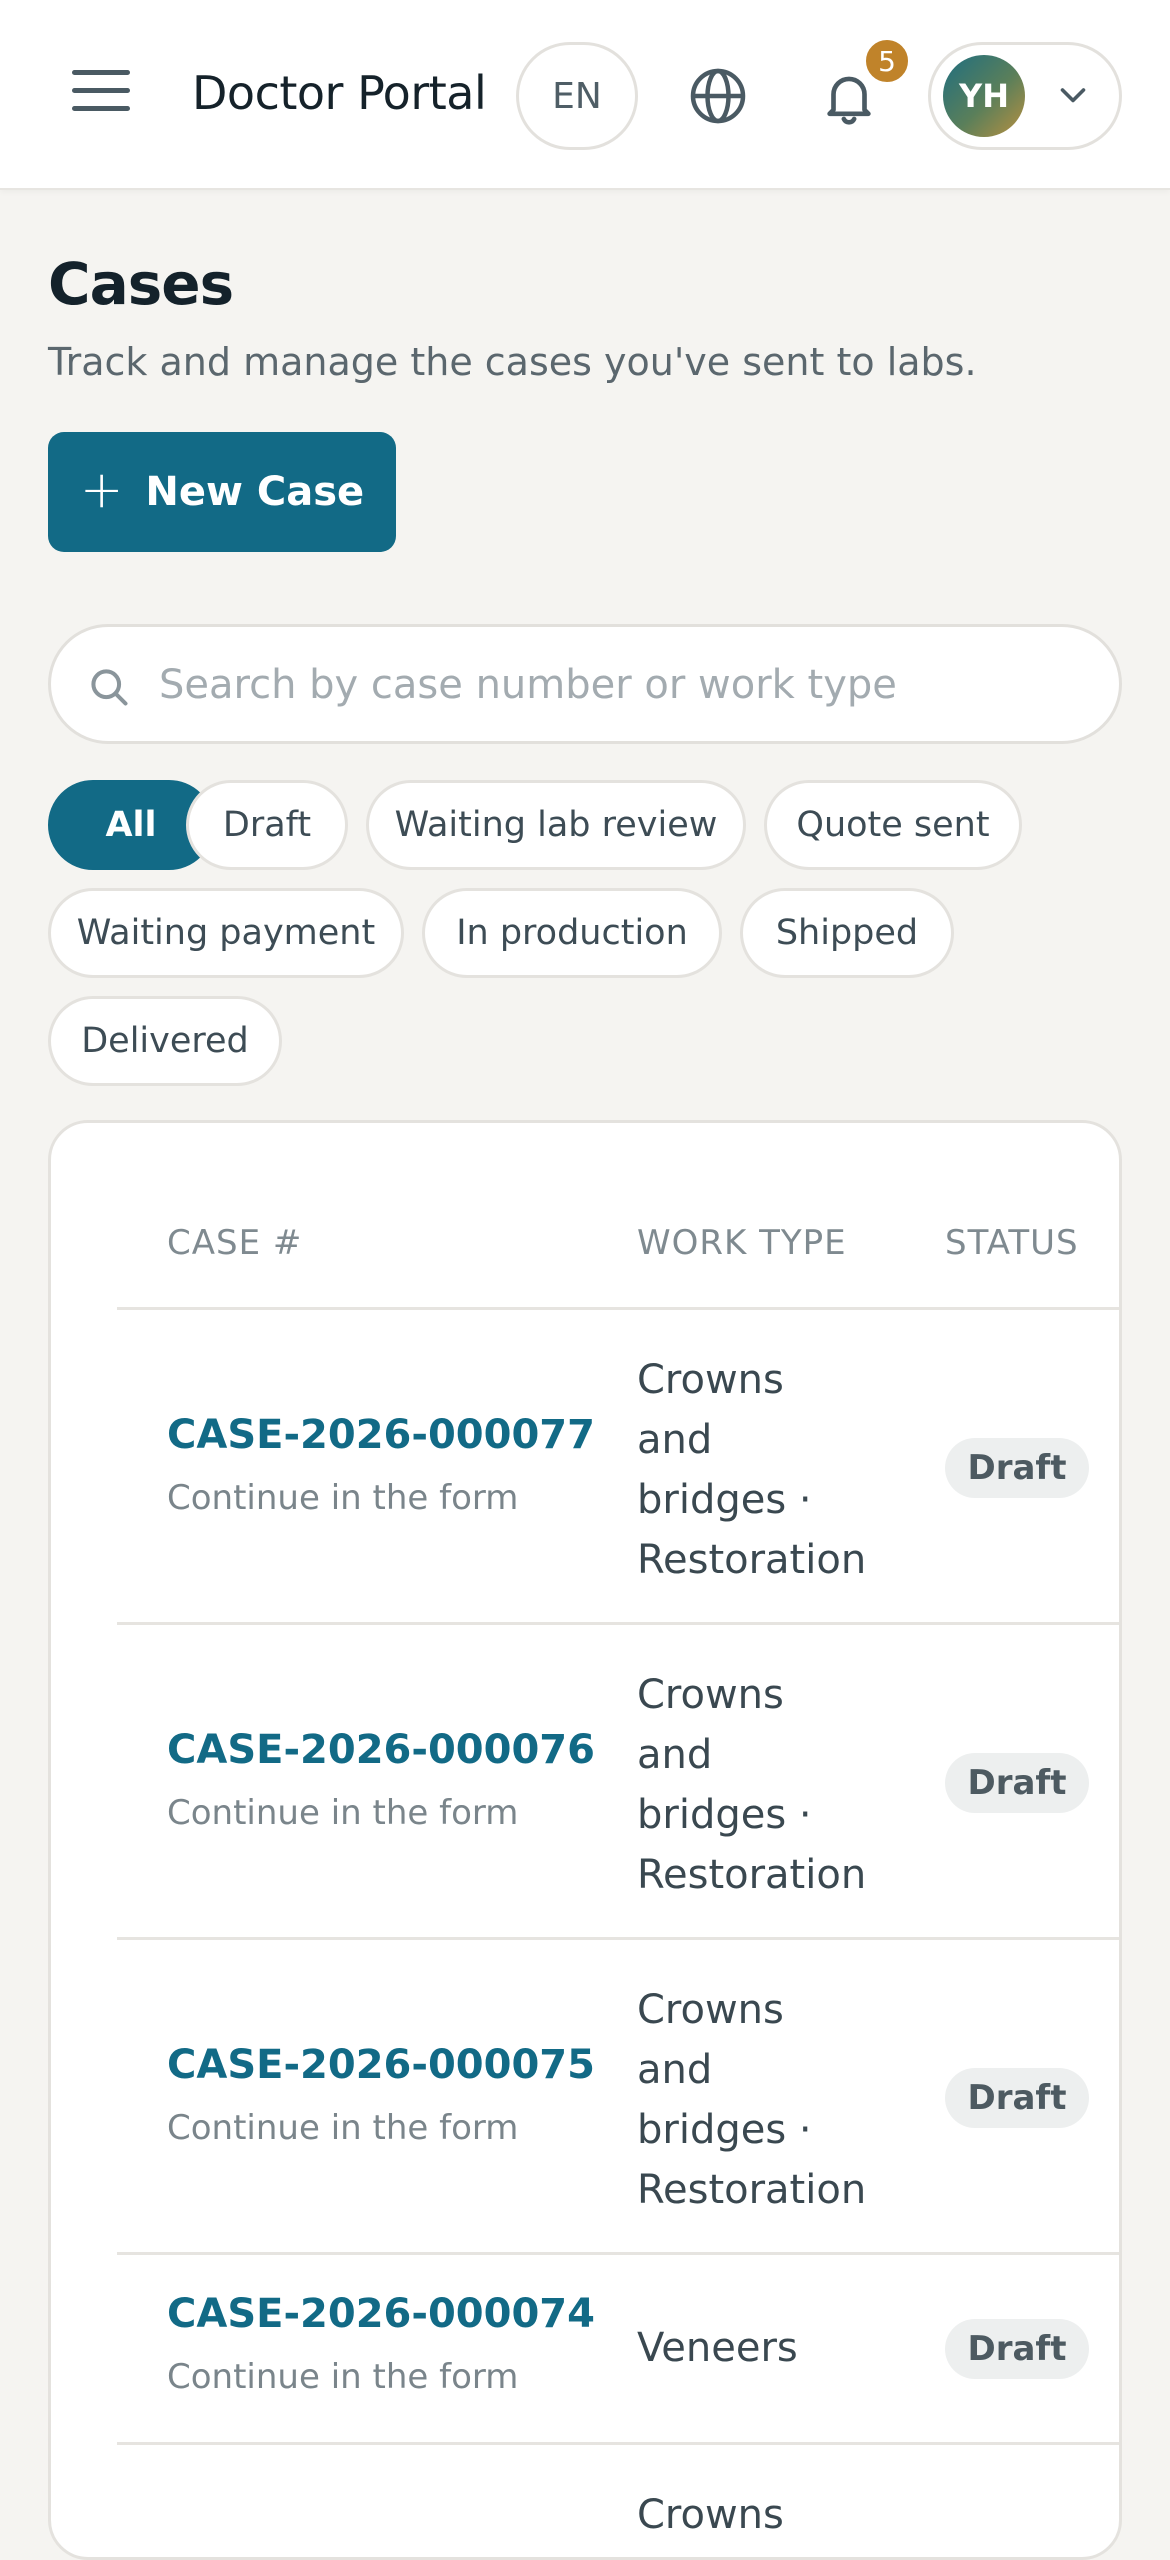 This screenshot has width=1170, height=2560. Describe the element at coordinates (109, 687) in the screenshot. I see `search-icon` at that location.